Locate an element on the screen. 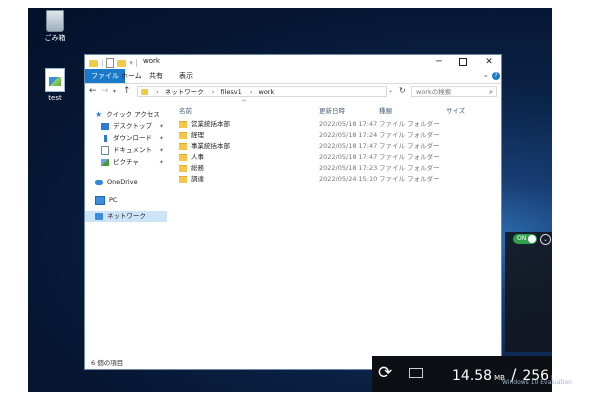  screen-icon is located at coordinates (416, 373).